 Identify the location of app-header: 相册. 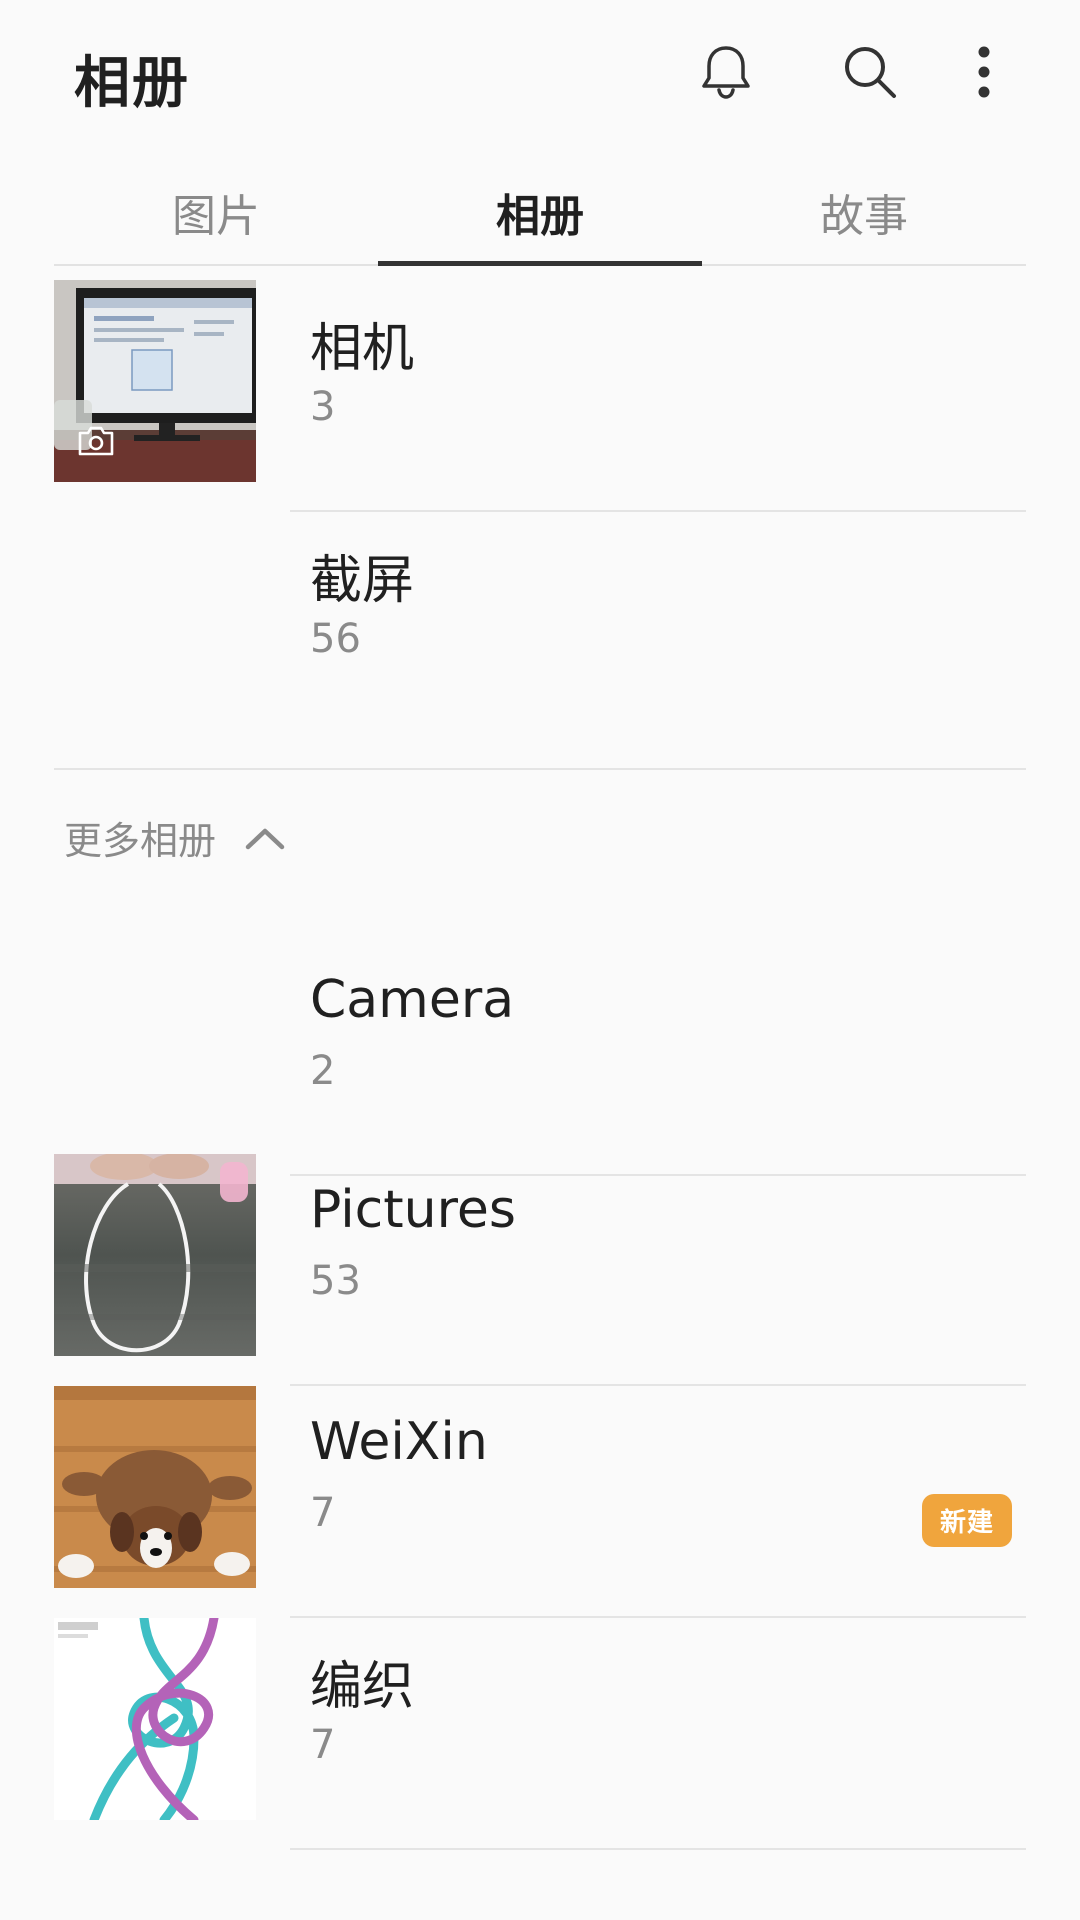
(540, 75).